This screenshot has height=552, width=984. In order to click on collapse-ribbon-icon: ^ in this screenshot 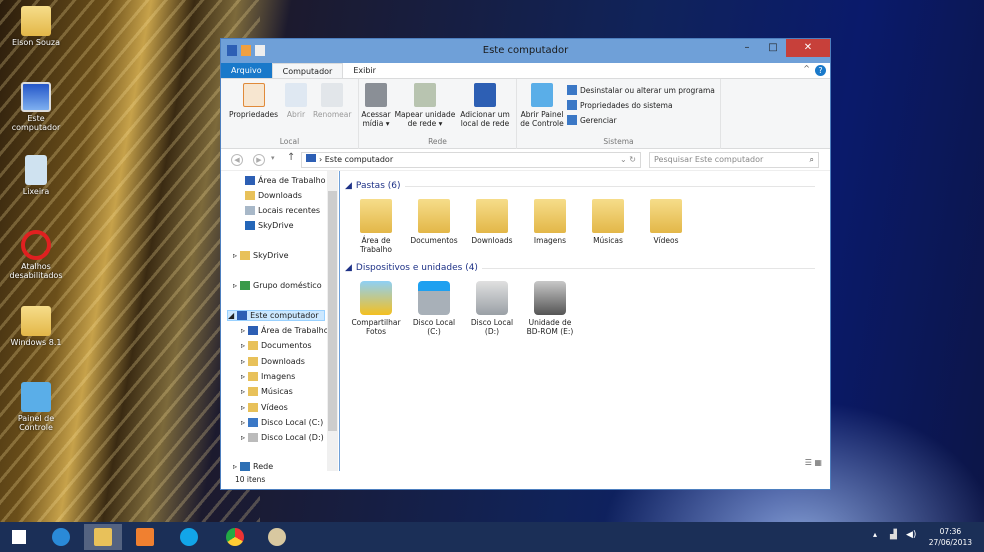, I will do `click(806, 68)`.